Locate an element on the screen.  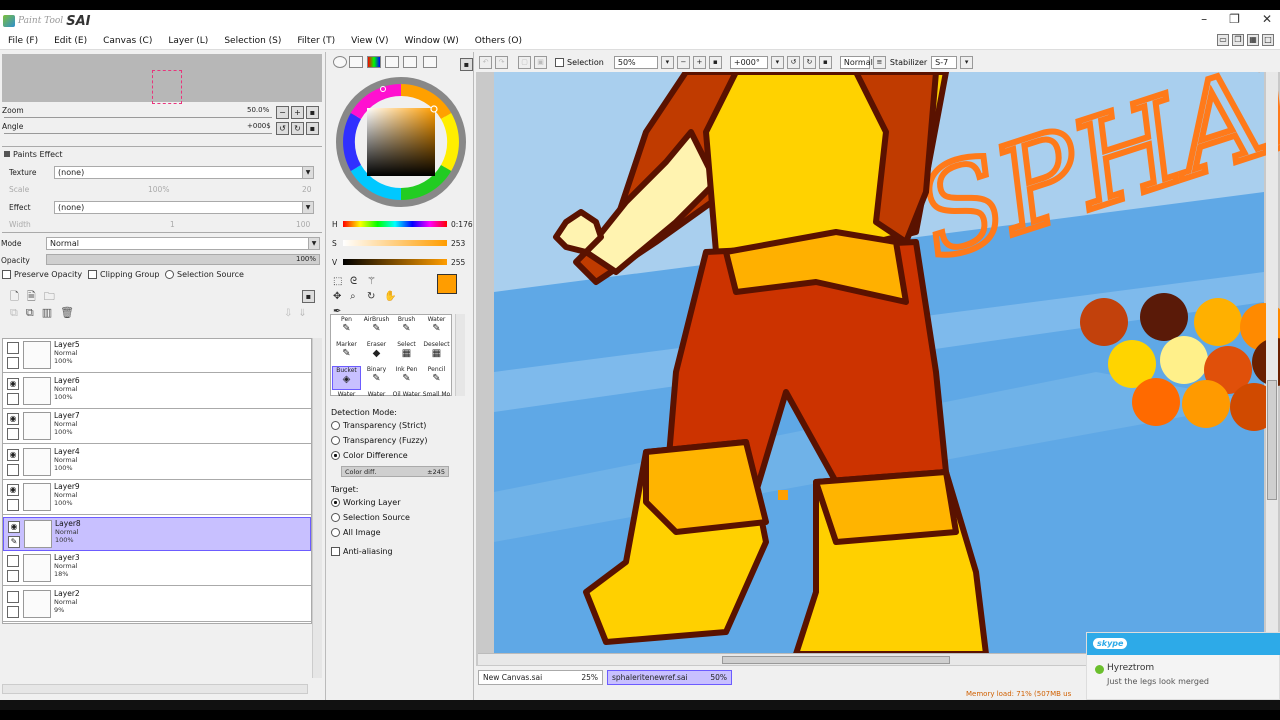
invert-selection-button: ▣ is located at coordinates (540, 62).